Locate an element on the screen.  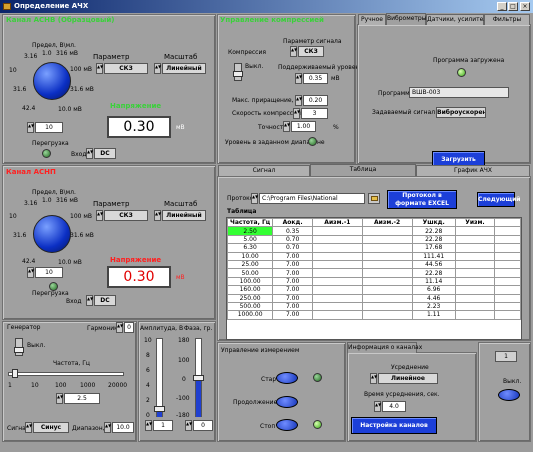
channel-b-scale-select: Линейный is located at coordinates (184, 215).